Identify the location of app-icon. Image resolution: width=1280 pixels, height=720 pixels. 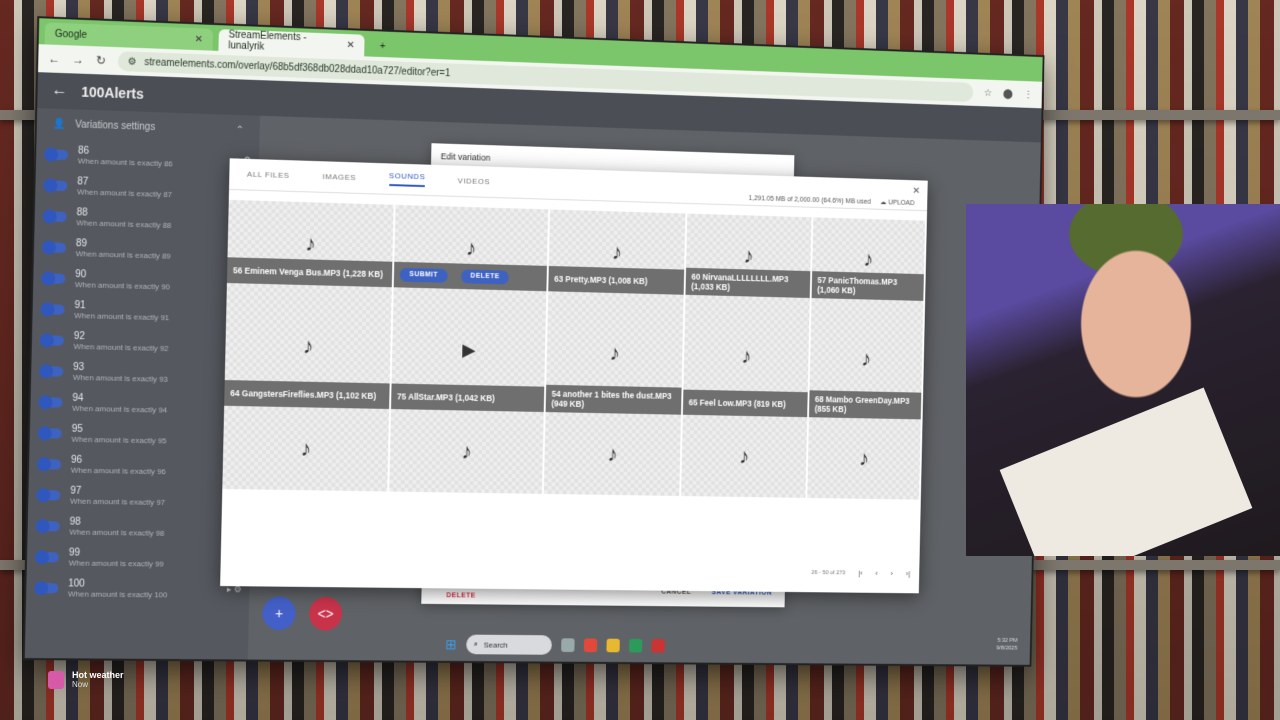
(658, 646).